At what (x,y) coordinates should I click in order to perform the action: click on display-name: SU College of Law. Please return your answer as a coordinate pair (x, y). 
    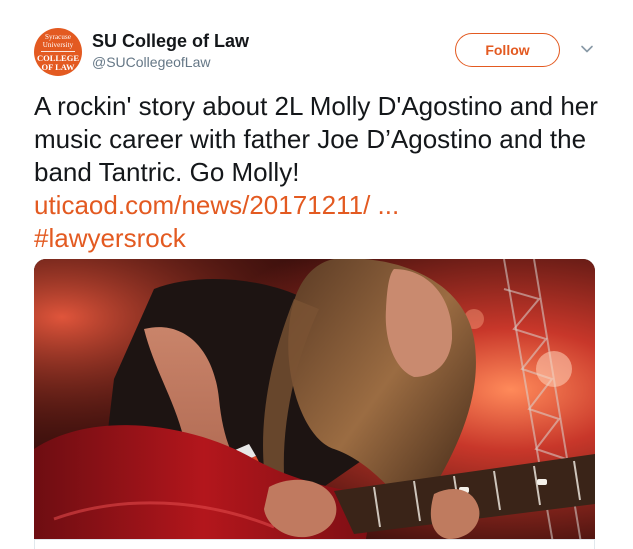
    Looking at the image, I should click on (170, 41).